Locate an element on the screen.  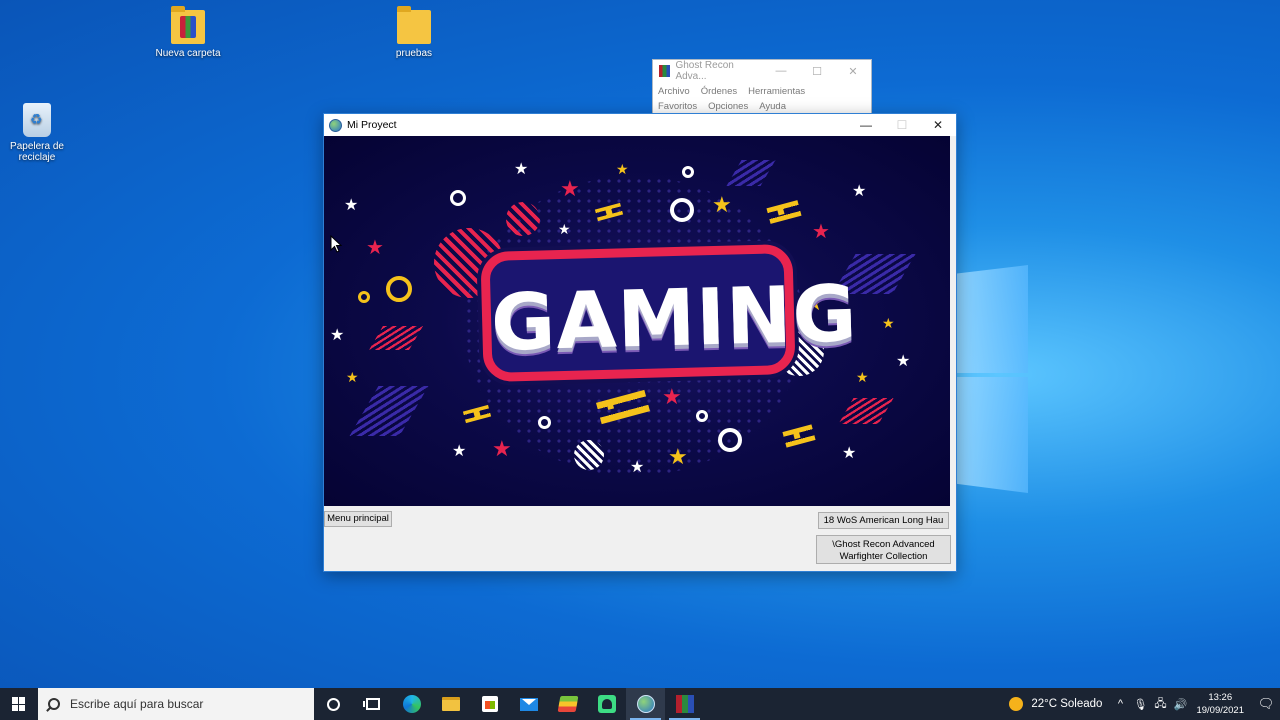
taskbar-file-explorer is located at coordinates (450, 704).